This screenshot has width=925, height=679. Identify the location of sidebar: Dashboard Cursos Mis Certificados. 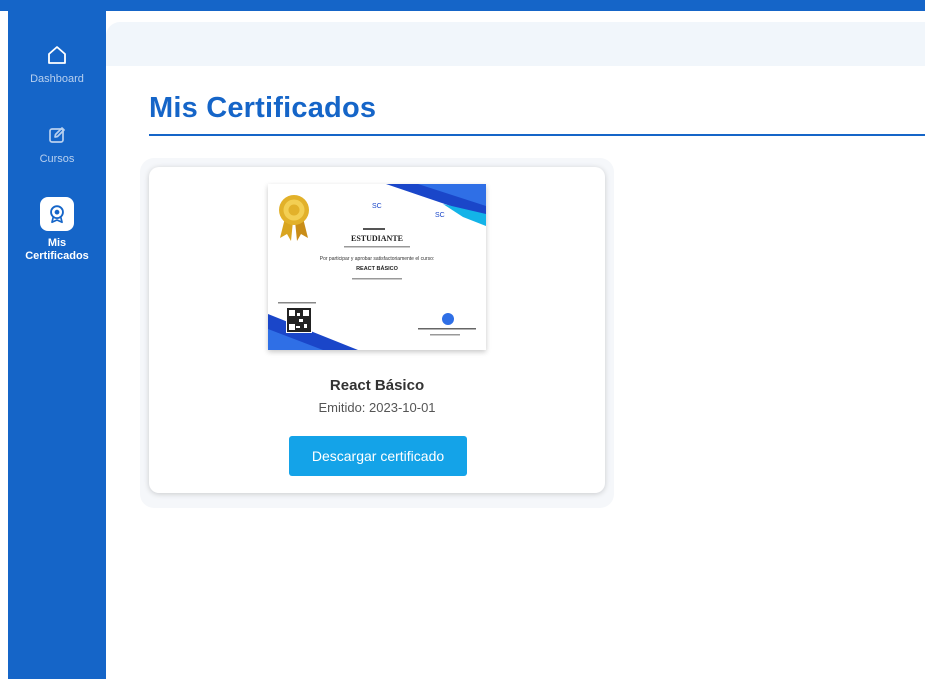
(57, 345).